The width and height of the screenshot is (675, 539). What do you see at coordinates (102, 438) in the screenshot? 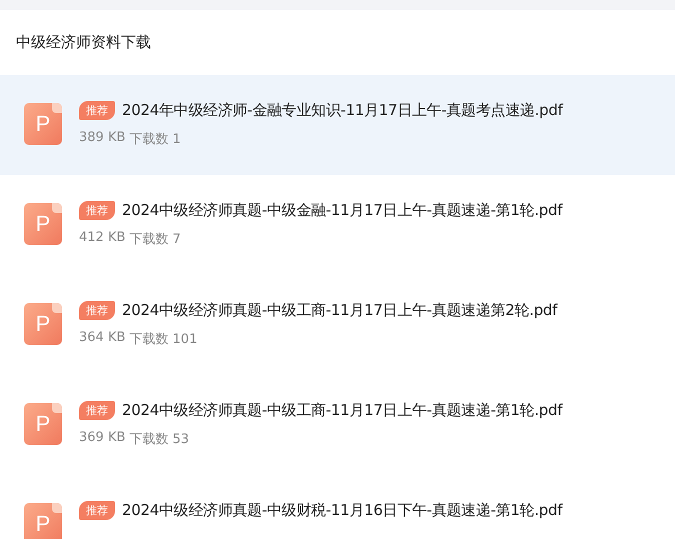
I see `file-size: 369 KB` at bounding box center [102, 438].